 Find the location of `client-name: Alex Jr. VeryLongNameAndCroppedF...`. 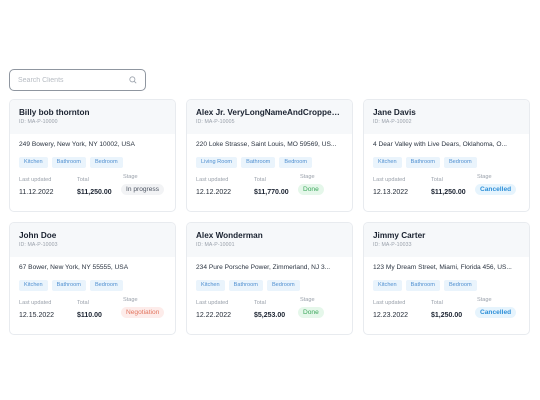

client-name: Alex Jr. VeryLongNameAndCroppedF... is located at coordinates (269, 112).